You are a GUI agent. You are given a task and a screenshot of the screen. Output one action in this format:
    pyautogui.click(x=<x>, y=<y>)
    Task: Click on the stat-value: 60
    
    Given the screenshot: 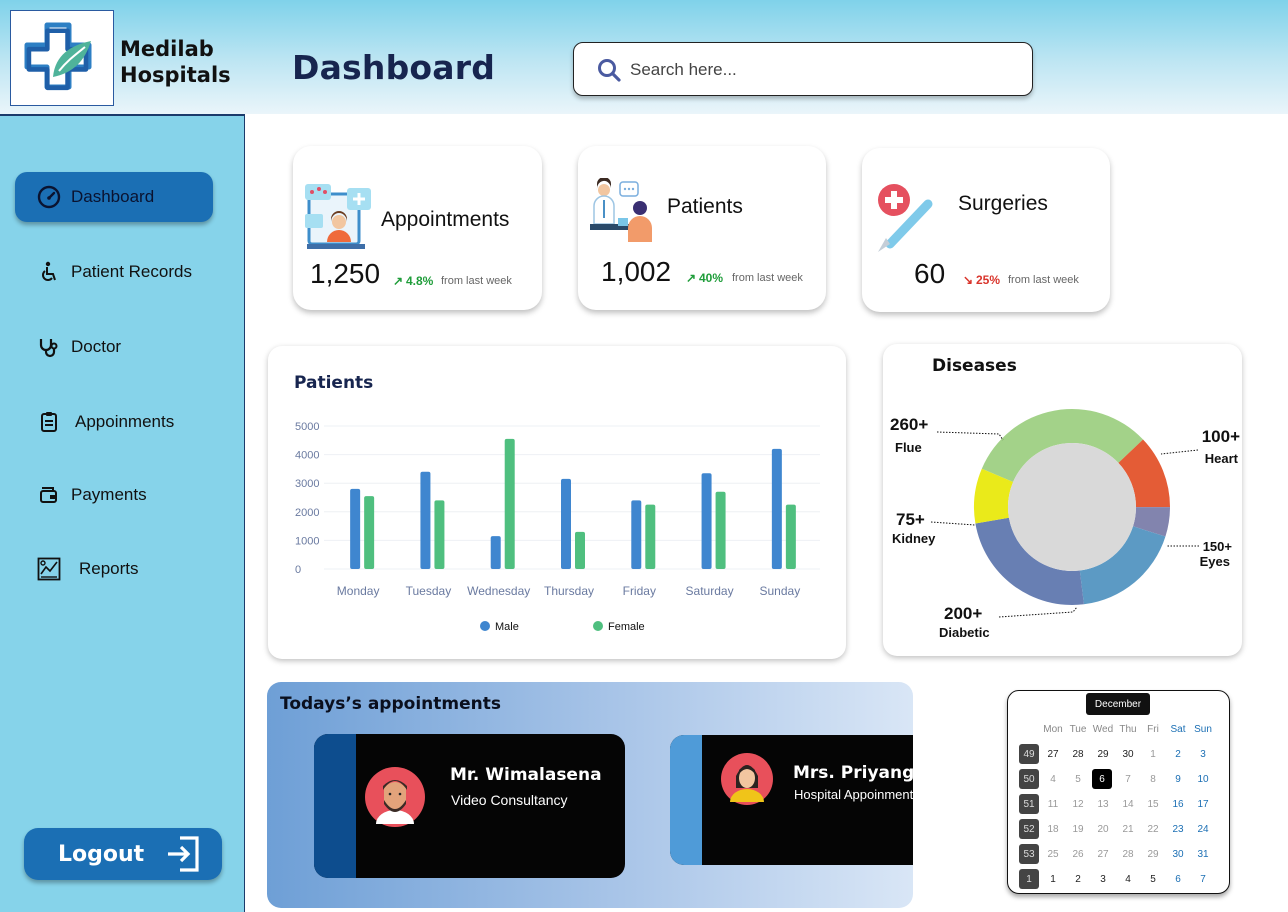 What is the action you would take?
    pyautogui.click(x=930, y=273)
    